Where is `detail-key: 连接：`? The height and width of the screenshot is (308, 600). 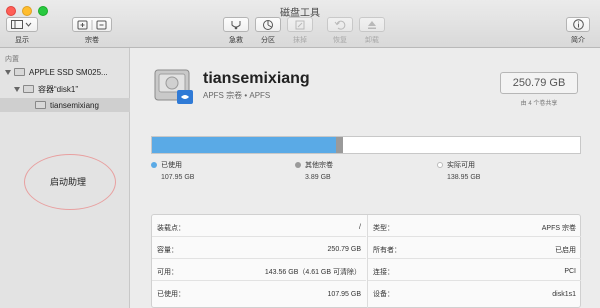
detail-key: 连接： is located at coordinates (383, 272).